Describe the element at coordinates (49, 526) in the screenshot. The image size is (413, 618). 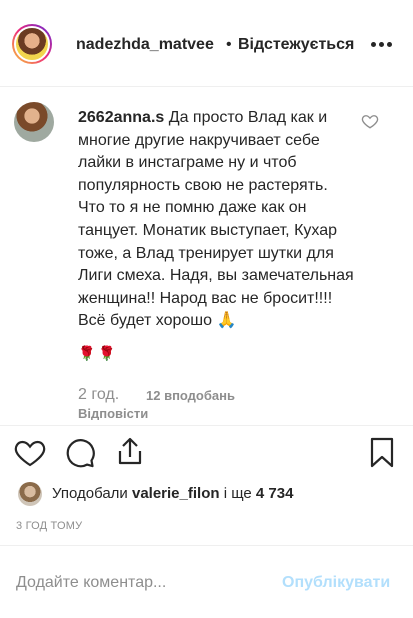
I see `post-timestamp: 3 ГОД ТОМУ` at that location.